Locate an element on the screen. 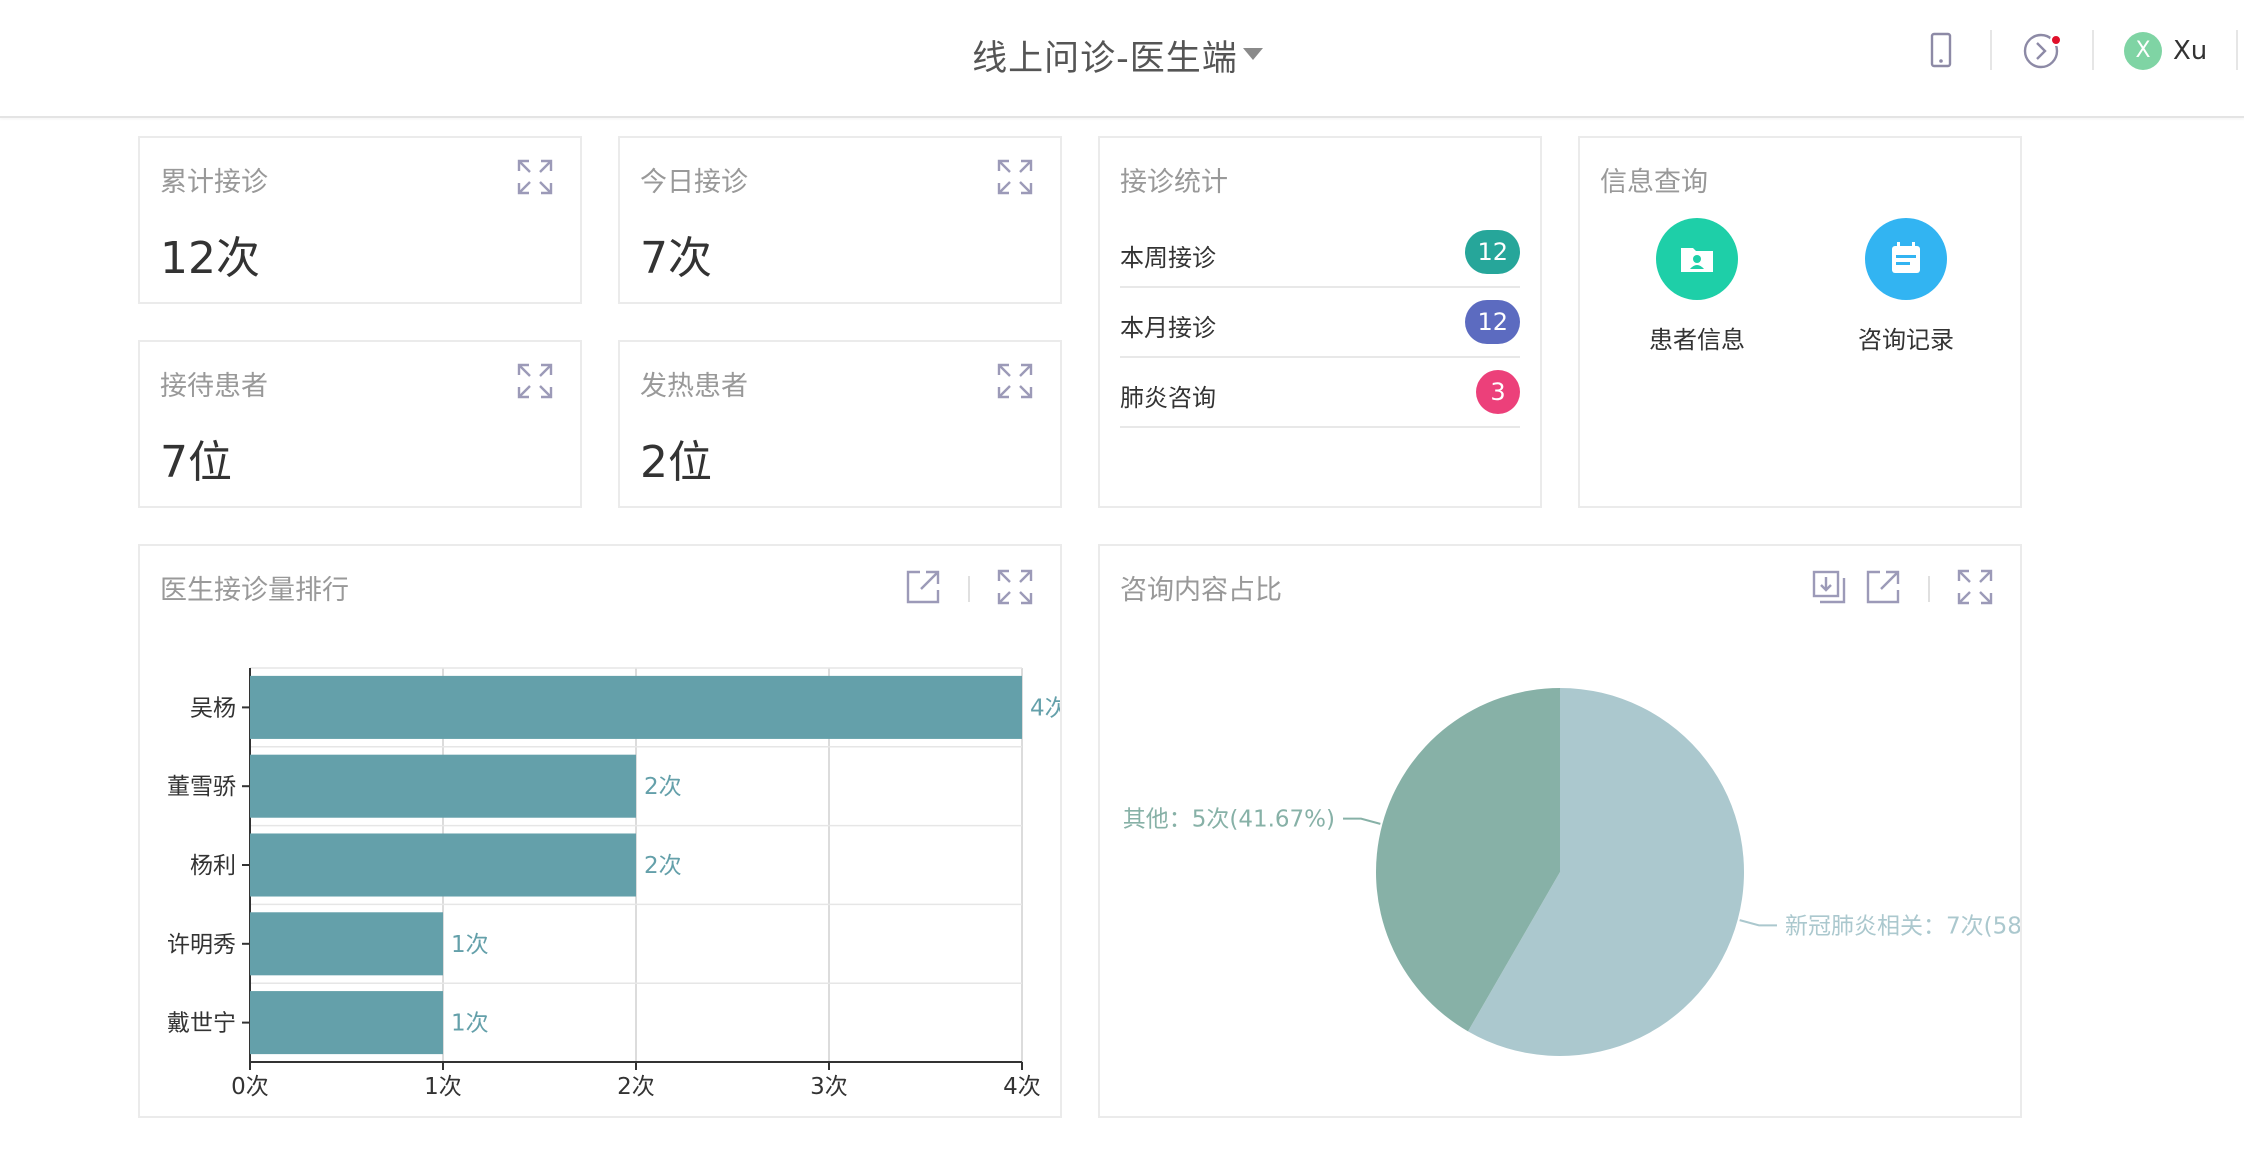 This screenshot has height=1154, width=2244. folder-user-icon is located at coordinates (1697, 260).